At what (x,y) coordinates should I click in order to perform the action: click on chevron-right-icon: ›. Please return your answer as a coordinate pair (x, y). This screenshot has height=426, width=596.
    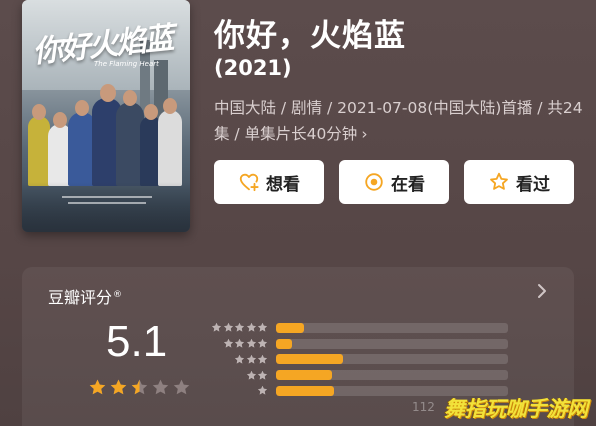
    Looking at the image, I should click on (364, 134).